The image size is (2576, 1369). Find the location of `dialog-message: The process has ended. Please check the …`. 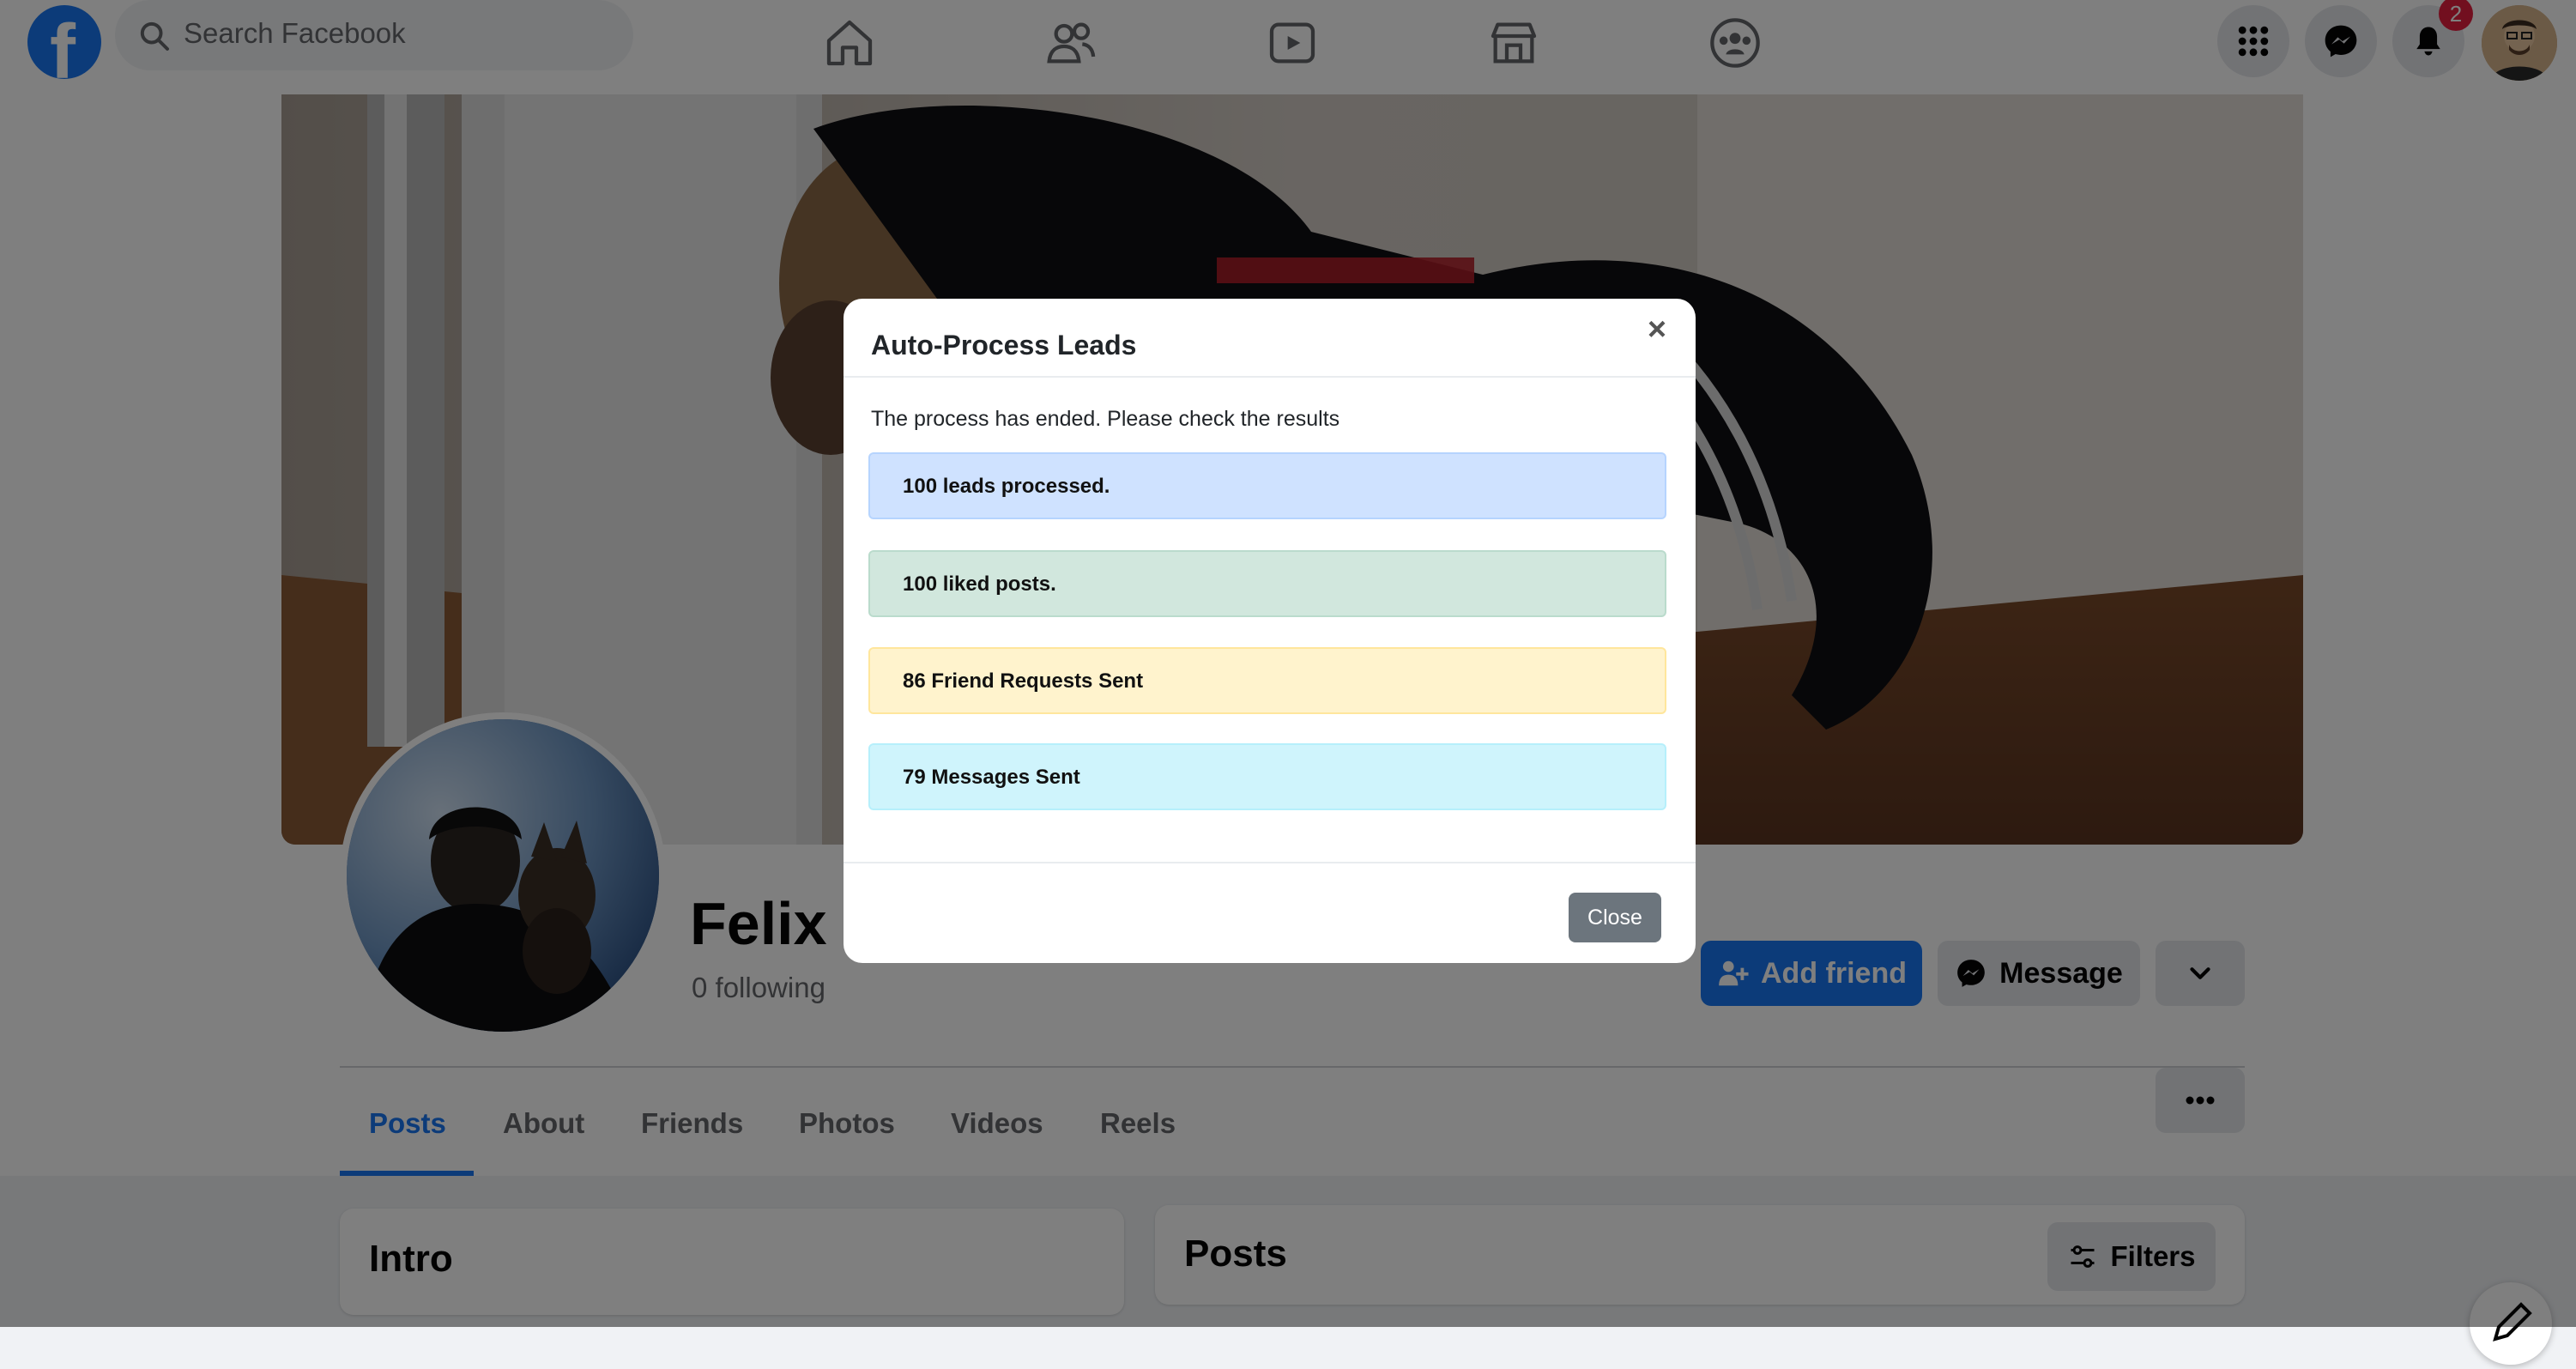

dialog-message: The process has ended. Please check the … is located at coordinates (1105, 419).